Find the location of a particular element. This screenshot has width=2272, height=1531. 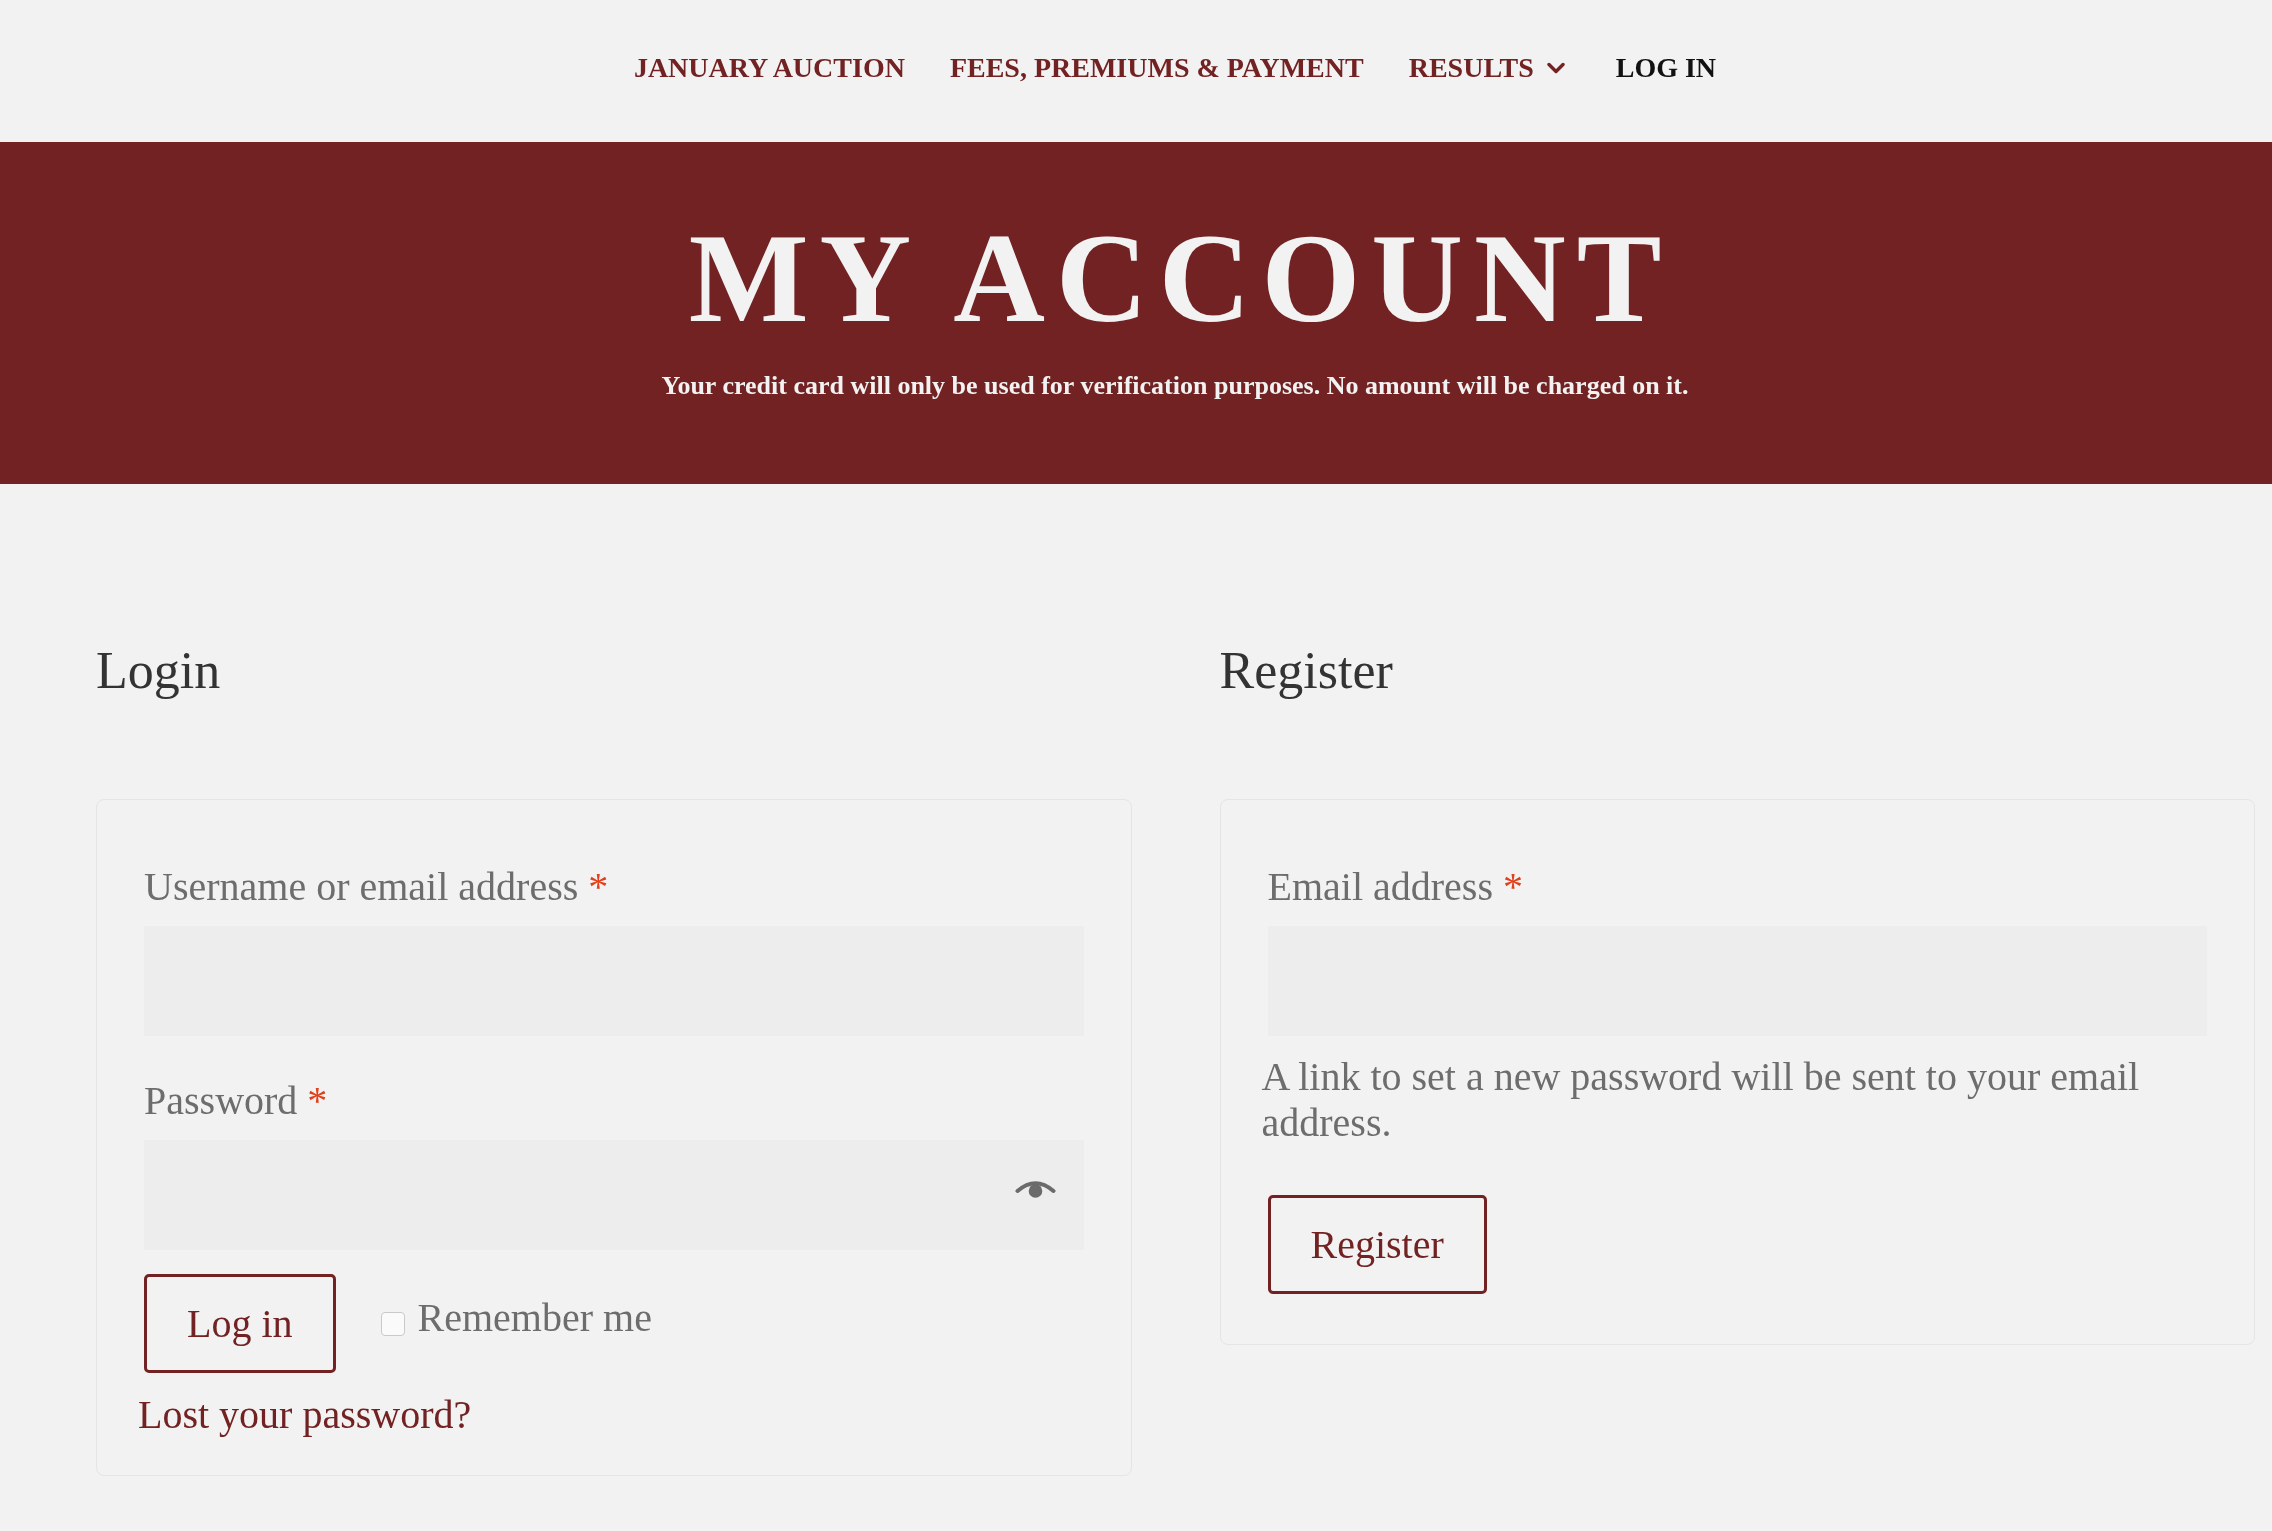

page-title: MY ACCOUNT is located at coordinates (1180, 278).